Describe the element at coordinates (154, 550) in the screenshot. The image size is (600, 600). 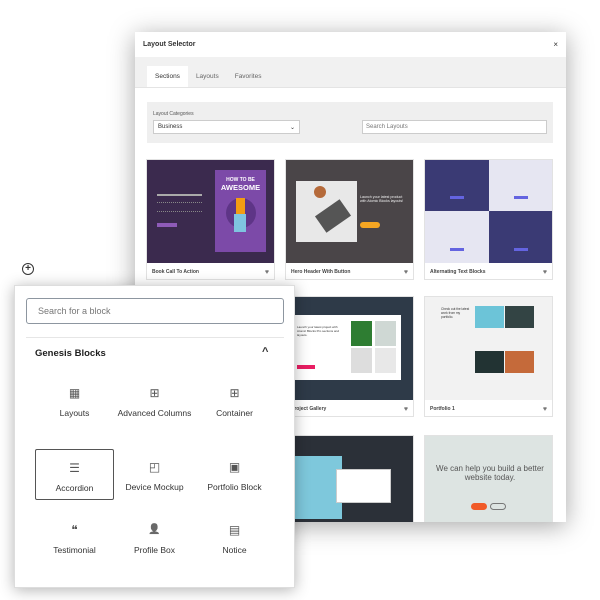
I see `block-label: Profile Box` at that location.